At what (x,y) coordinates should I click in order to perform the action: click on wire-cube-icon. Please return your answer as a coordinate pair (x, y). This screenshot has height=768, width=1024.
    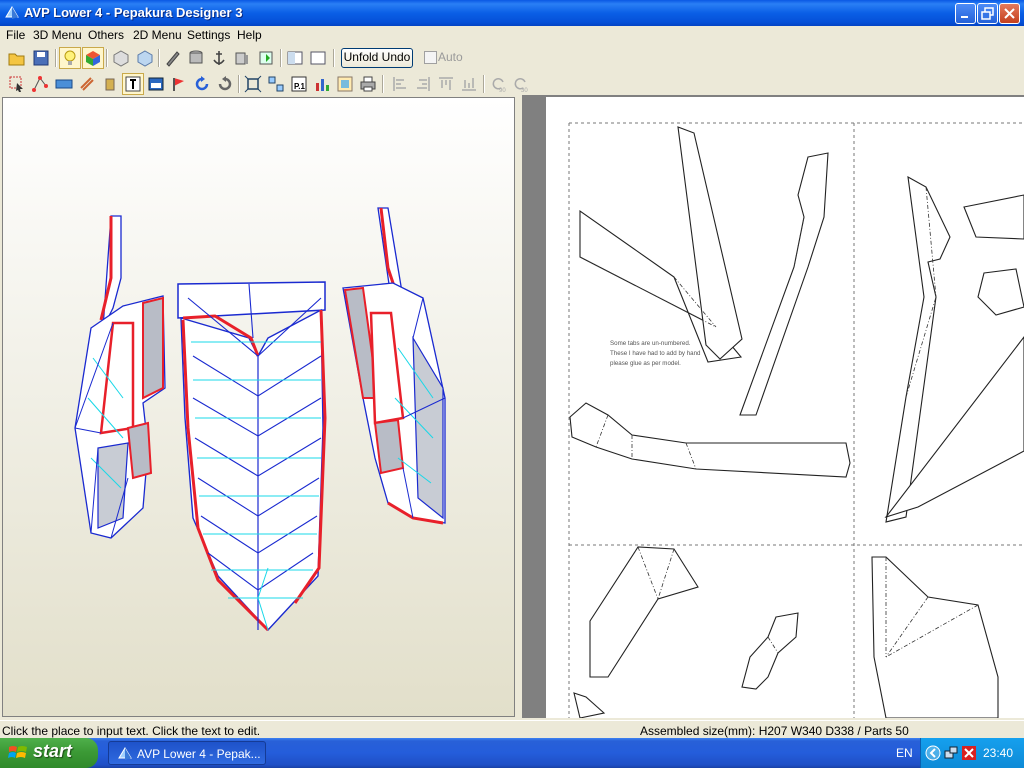
    Looking at the image, I should click on (121, 58).